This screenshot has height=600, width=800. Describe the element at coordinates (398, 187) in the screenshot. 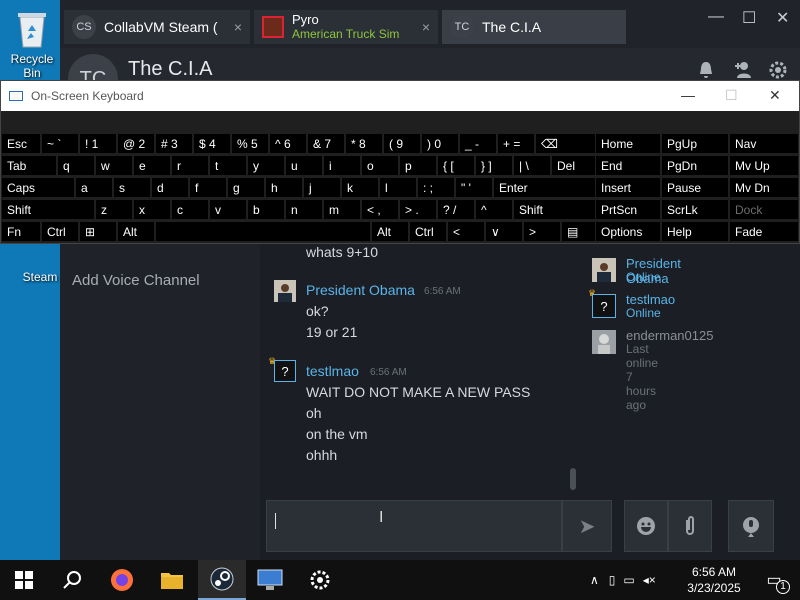

I see `osk-key: l` at that location.